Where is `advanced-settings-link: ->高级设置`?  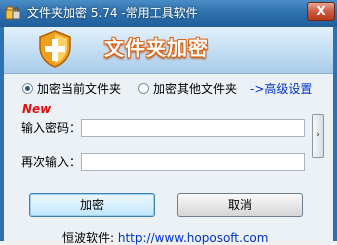 advanced-settings-link: ->高级设置 is located at coordinates (281, 89).